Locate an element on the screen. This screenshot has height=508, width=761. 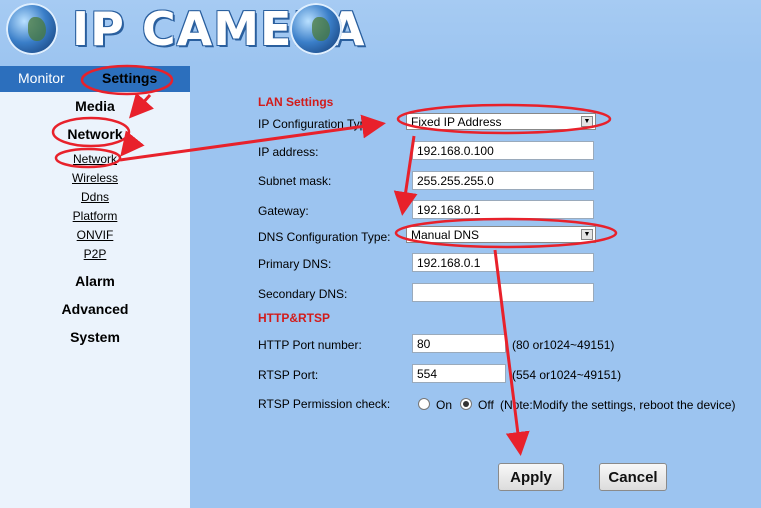
primary-dns-field: 192.168.0.1 is located at coordinates (503, 262).